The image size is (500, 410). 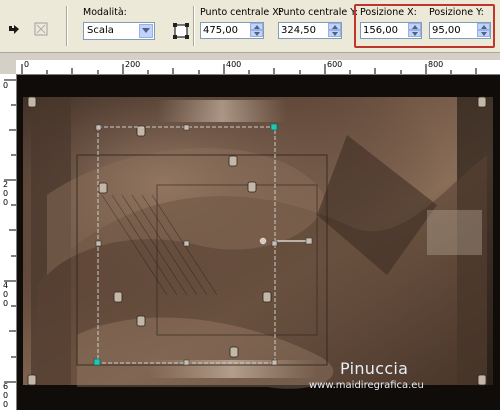 I want to click on pos-x-spinner, so click(x=414, y=30).